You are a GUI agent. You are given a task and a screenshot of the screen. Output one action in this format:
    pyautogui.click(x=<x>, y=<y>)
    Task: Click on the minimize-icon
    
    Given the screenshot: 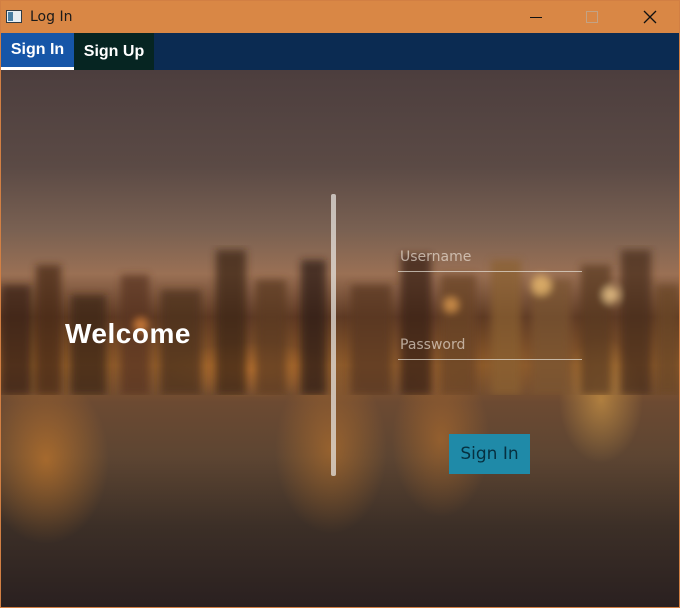 What is the action you would take?
    pyautogui.click(x=536, y=17)
    